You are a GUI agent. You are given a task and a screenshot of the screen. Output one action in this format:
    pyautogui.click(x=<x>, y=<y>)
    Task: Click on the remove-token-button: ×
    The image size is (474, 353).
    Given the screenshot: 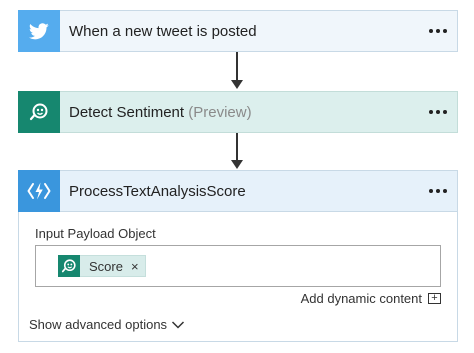 What is the action you would take?
    pyautogui.click(x=138, y=266)
    